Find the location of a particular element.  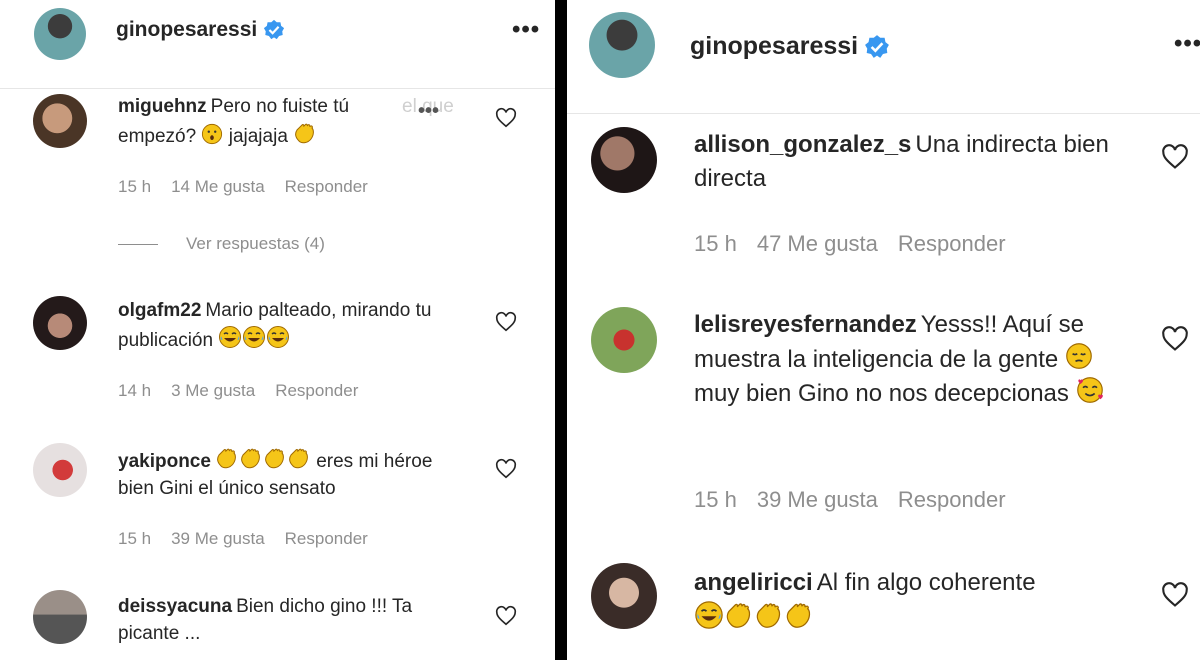

comment-username: deissyacuna is located at coordinates (175, 606).